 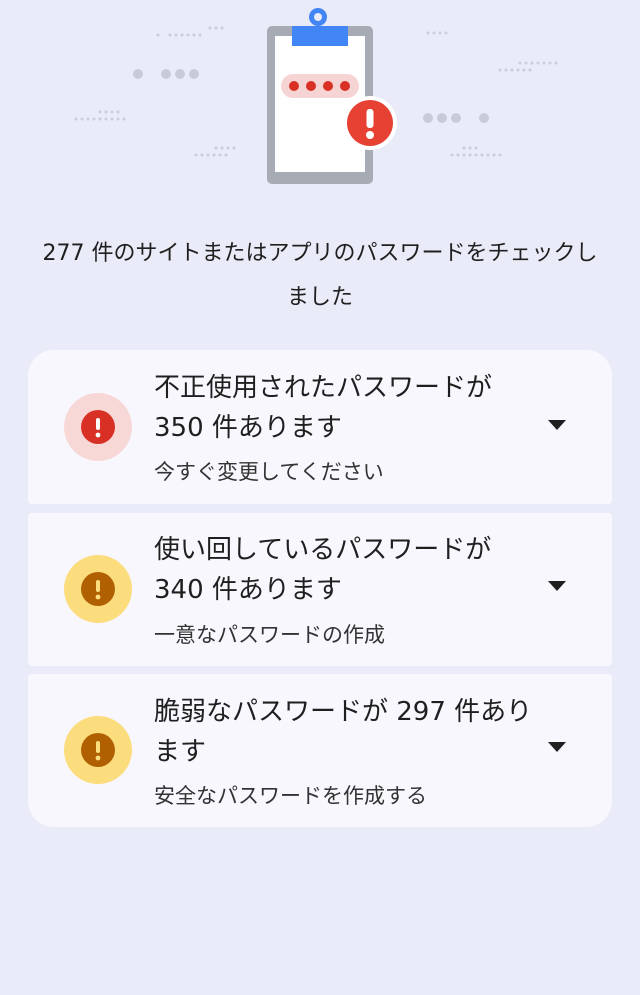 I want to click on row-title: 使い回しているパスワードが 340 件あります, so click(x=323, y=570).